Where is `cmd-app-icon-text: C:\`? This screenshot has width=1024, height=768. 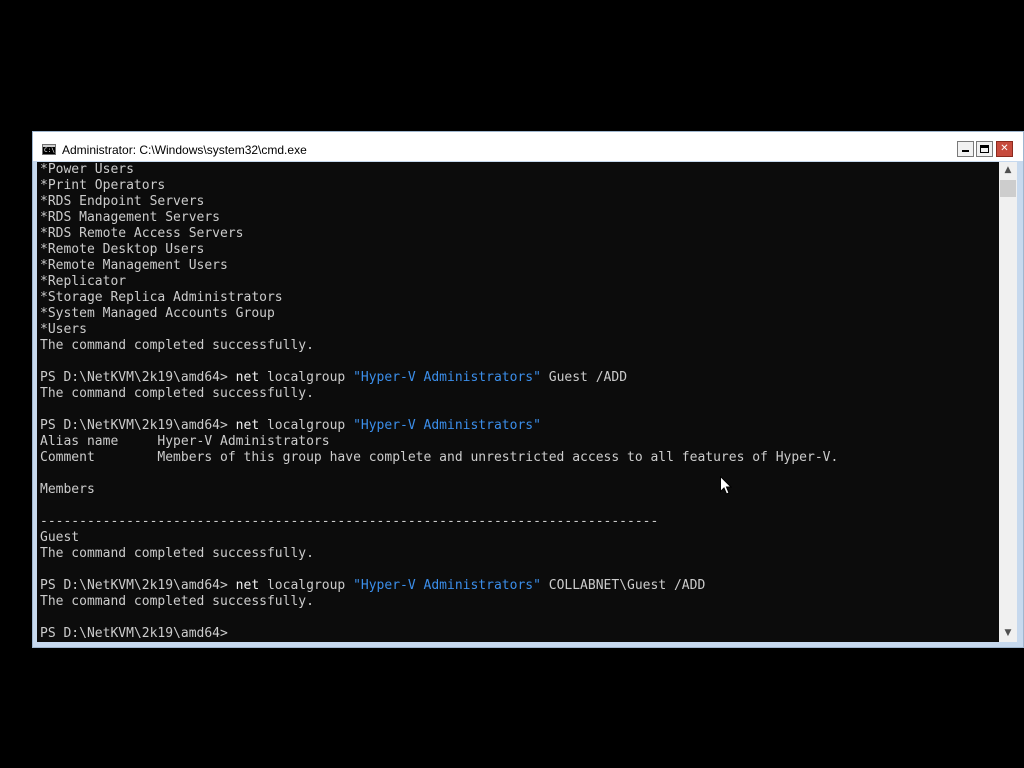
cmd-app-icon-text: C:\ is located at coordinates (49, 150).